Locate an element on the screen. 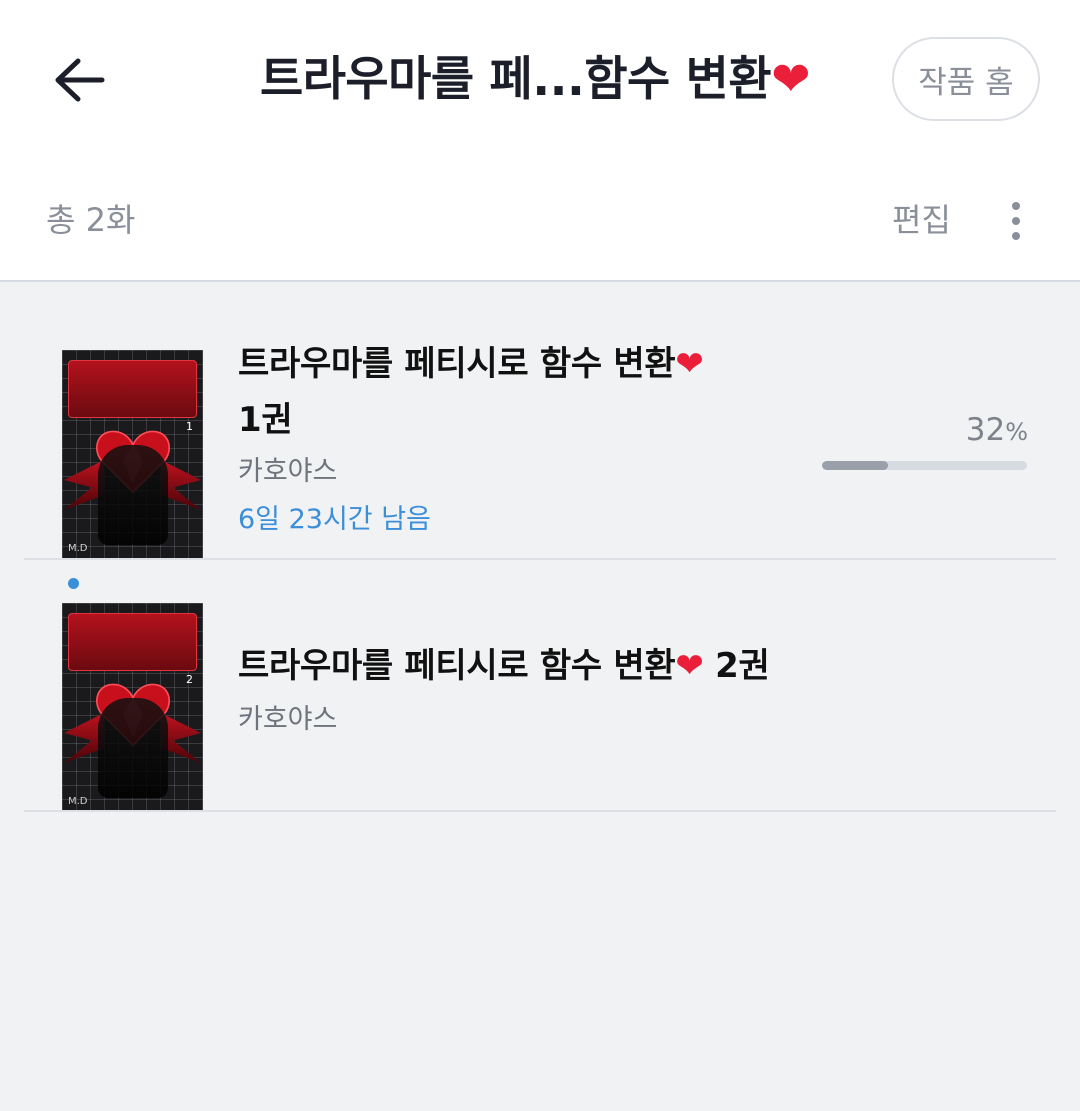  total-count-label: 총 2화 is located at coordinates (91, 220).